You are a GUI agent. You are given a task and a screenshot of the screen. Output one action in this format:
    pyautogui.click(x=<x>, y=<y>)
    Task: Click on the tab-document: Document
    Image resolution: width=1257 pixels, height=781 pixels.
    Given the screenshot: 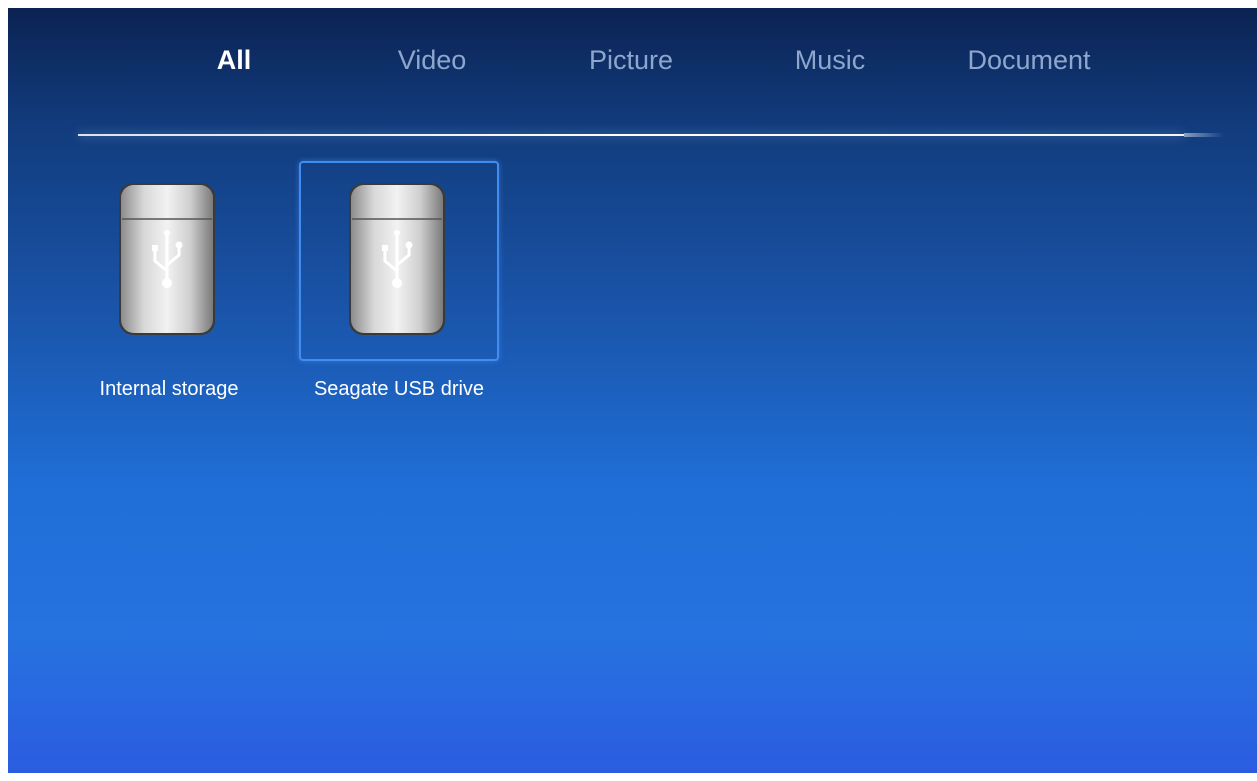 What is the action you would take?
    pyautogui.click(x=1028, y=60)
    